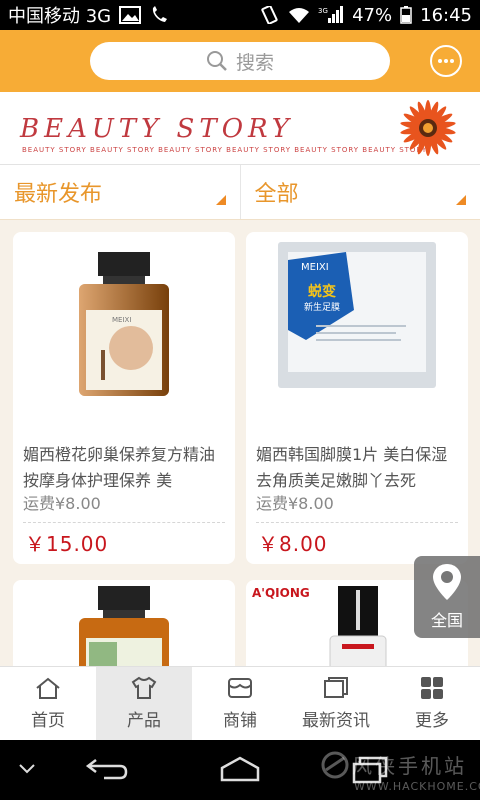  What do you see at coordinates (60, 16) in the screenshot?
I see `carrier-label: 中国移动 3G` at bounding box center [60, 16].